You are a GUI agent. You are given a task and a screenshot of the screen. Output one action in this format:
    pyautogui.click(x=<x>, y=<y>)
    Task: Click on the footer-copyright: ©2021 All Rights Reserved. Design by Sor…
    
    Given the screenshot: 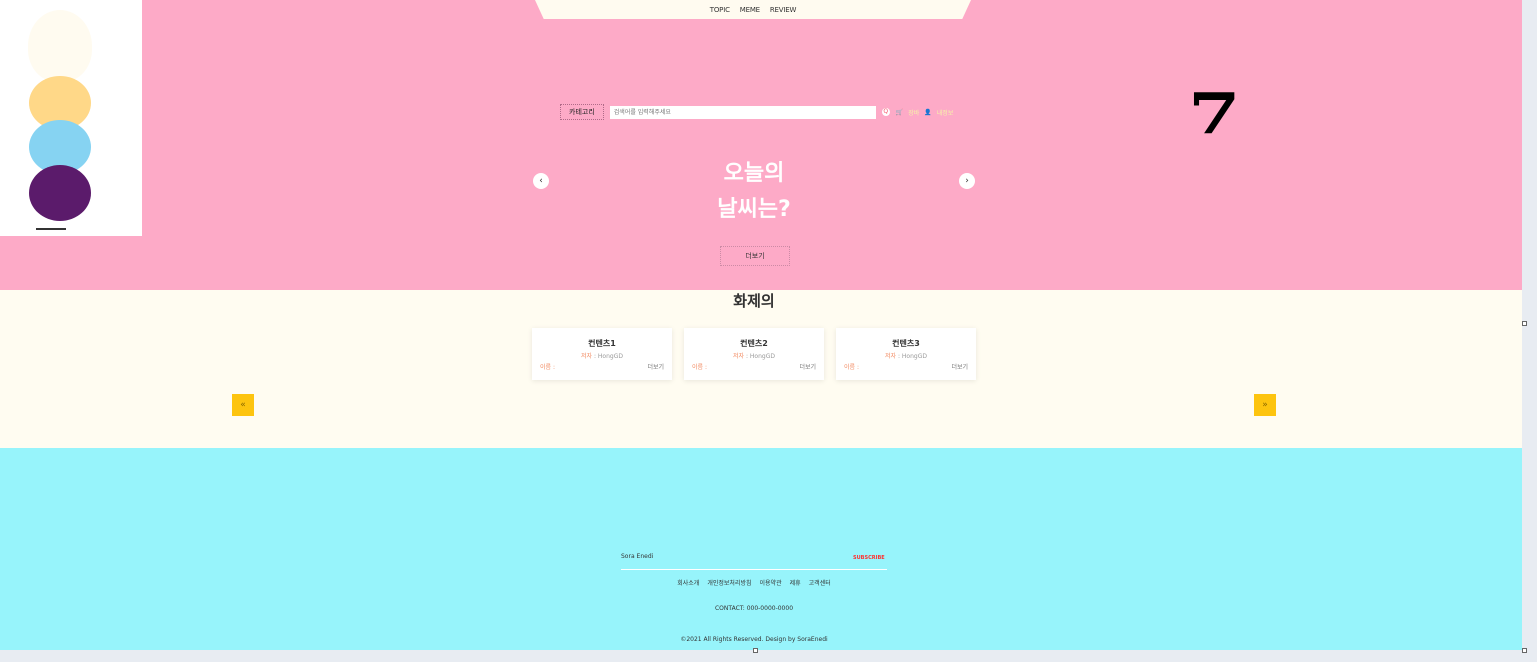 What is the action you would take?
    pyautogui.click(x=754, y=639)
    